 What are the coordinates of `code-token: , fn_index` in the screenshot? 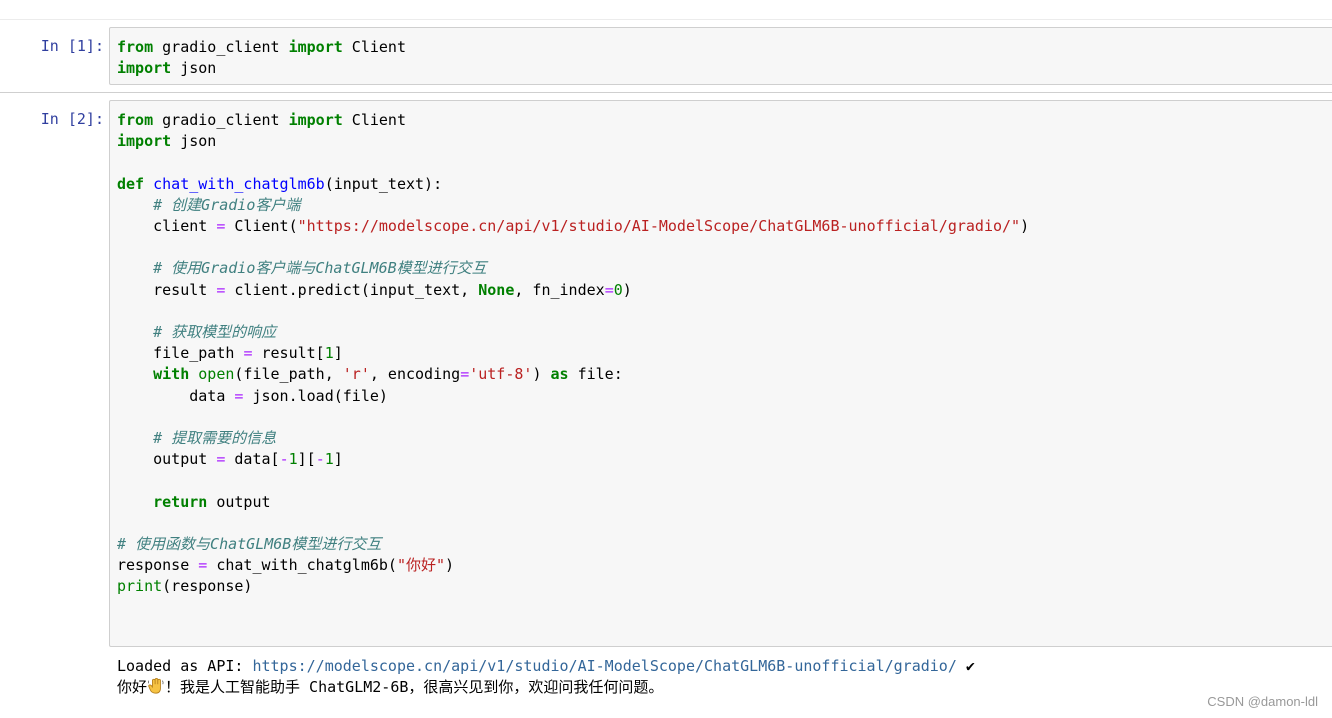 It's located at (559, 289).